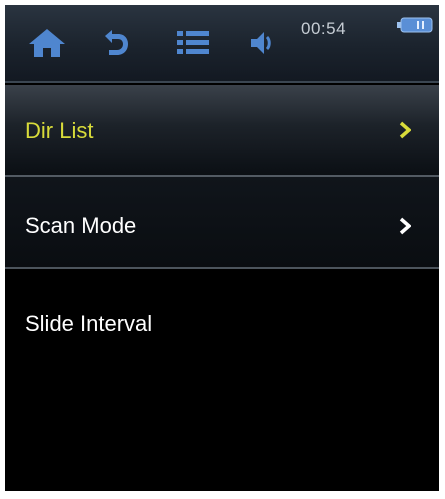 This screenshot has height=499, width=445. Describe the element at coordinates (81, 225) in the screenshot. I see `menu-item-label: Scan Mode` at that location.